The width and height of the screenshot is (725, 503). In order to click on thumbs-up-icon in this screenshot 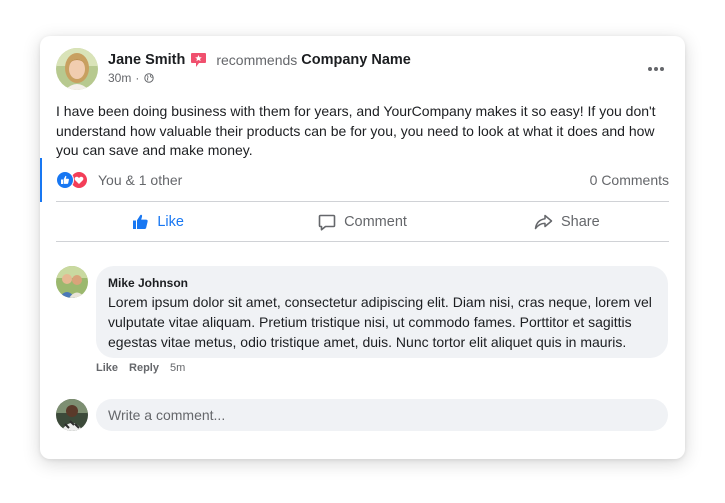, I will do `click(141, 221)`.